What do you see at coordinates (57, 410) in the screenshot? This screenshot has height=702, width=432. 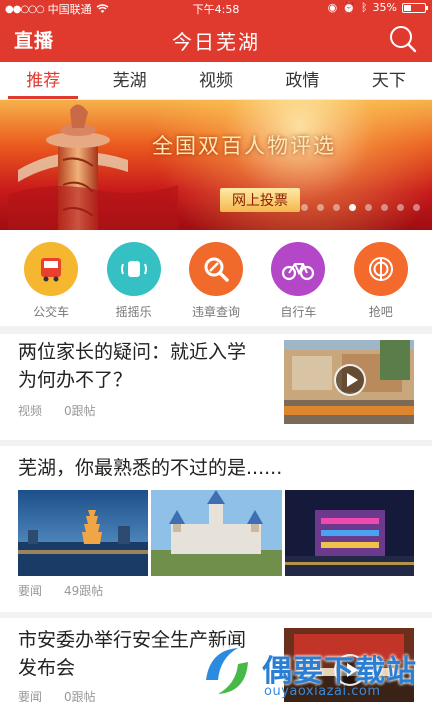 I see `news-meta: 视频 0跟帖` at bounding box center [57, 410].